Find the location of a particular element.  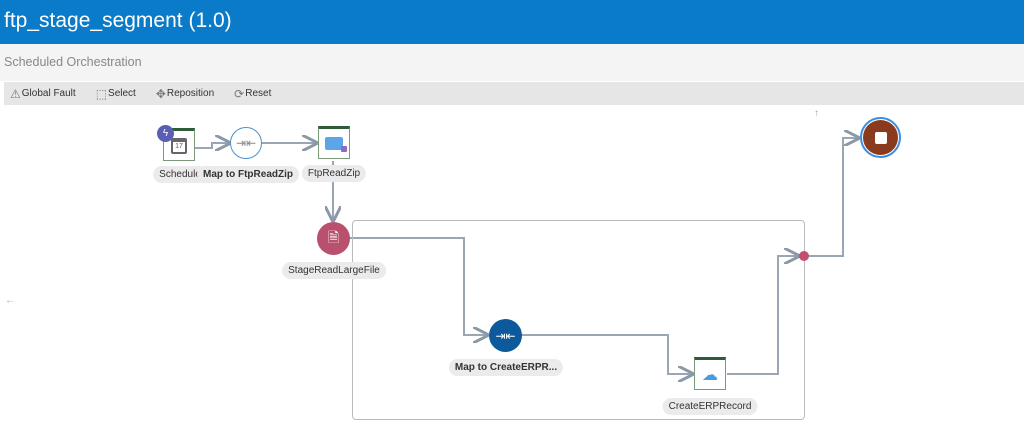

stage-label: StageReadLargeFile is located at coordinates (334, 270).